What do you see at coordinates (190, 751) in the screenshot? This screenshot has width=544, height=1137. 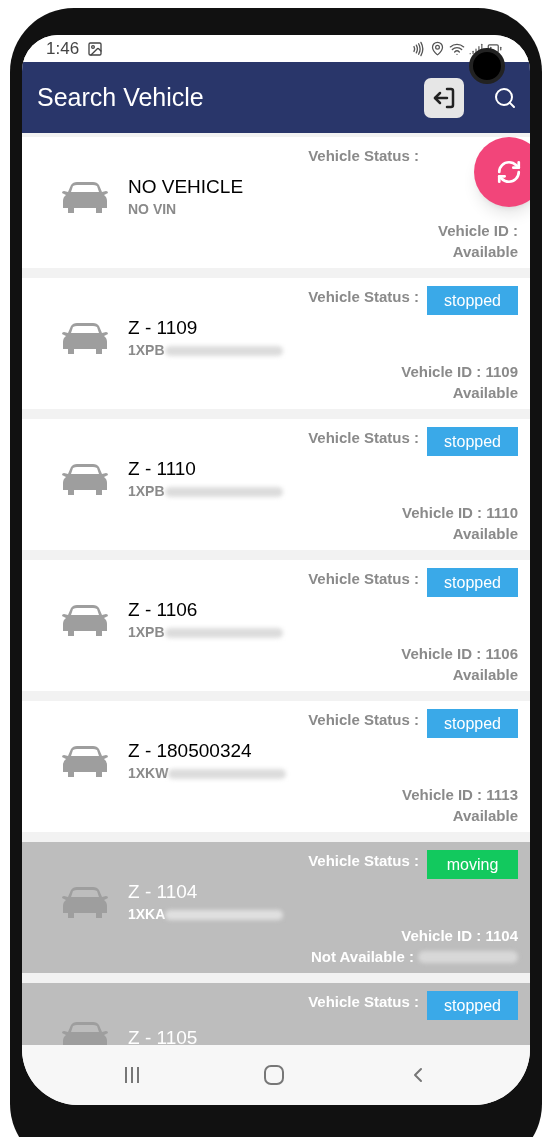 I see `vehicle-name: Z - 180500324` at bounding box center [190, 751].